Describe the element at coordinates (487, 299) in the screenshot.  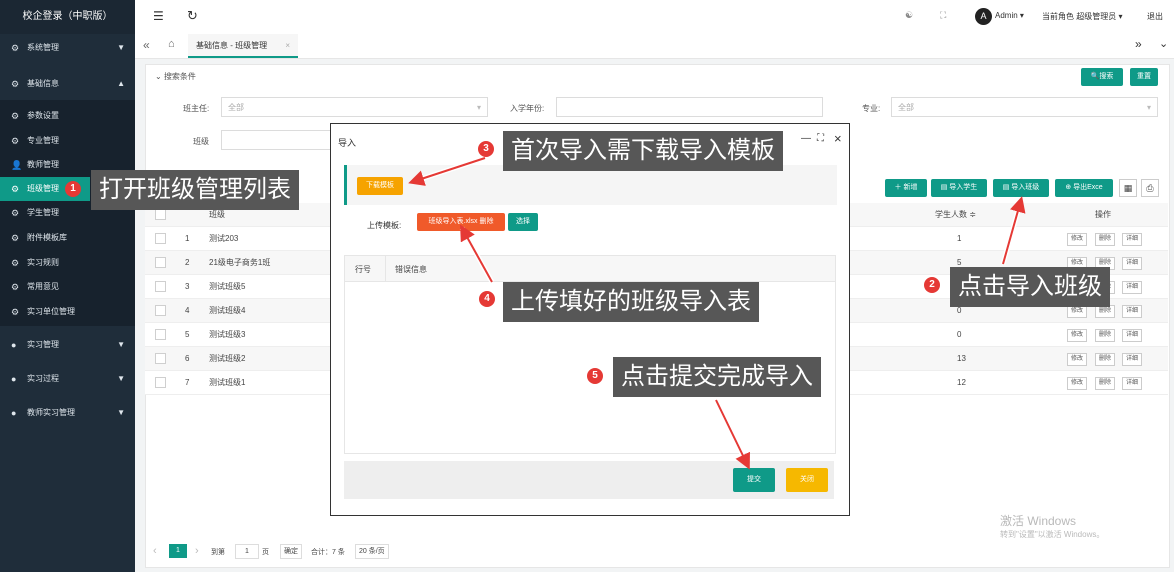
I see `step-badge-4: 4` at that location.